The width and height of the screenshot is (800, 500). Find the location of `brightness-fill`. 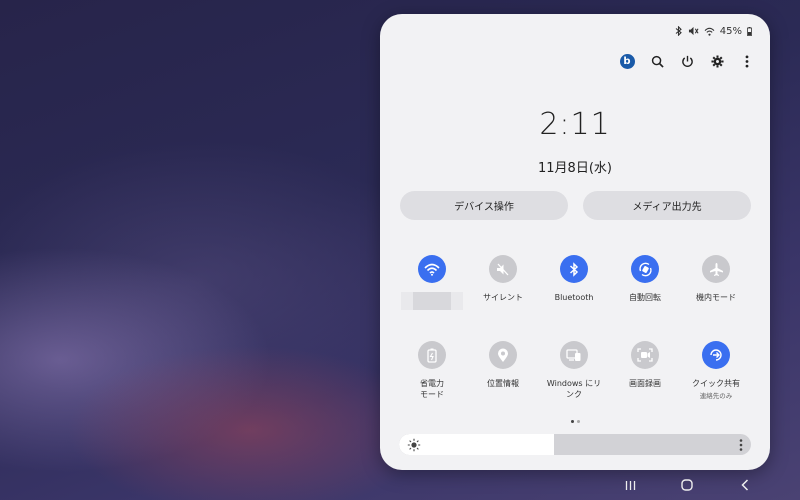

brightness-fill is located at coordinates (476, 444).